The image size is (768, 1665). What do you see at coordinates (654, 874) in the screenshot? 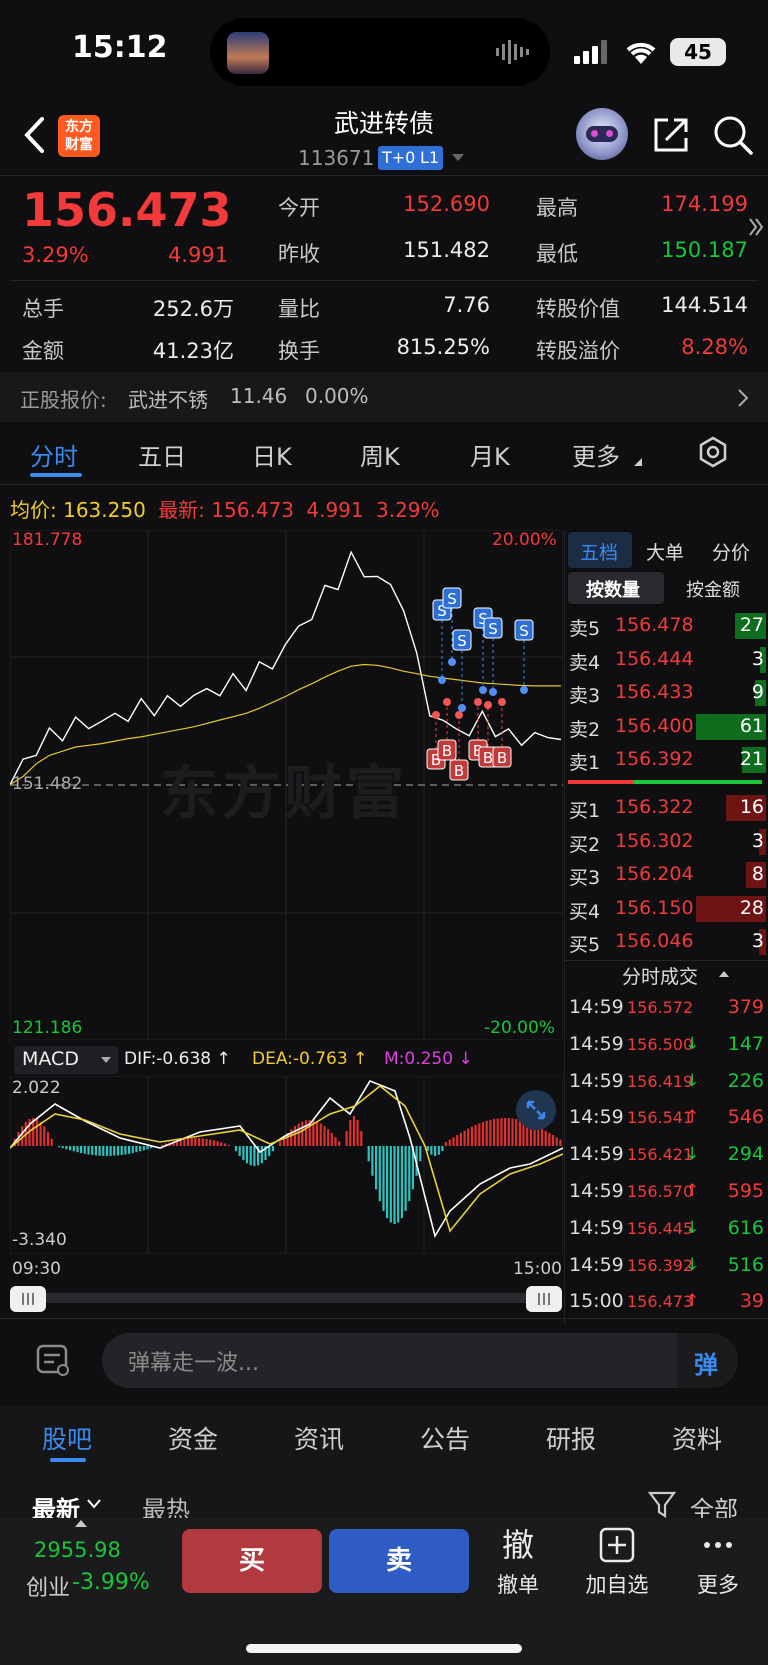
I see `level-price: 156.204` at bounding box center [654, 874].